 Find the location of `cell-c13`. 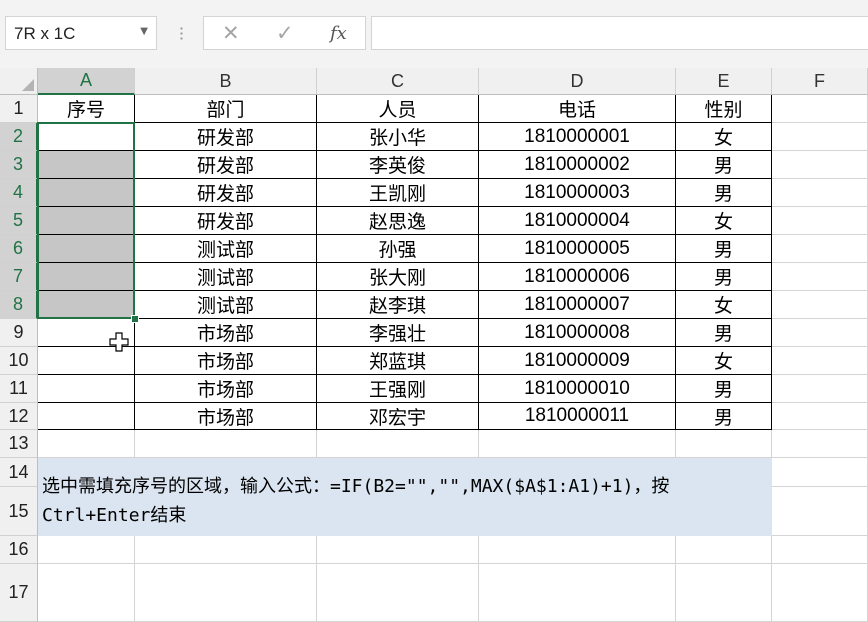

cell-c13 is located at coordinates (398, 444).